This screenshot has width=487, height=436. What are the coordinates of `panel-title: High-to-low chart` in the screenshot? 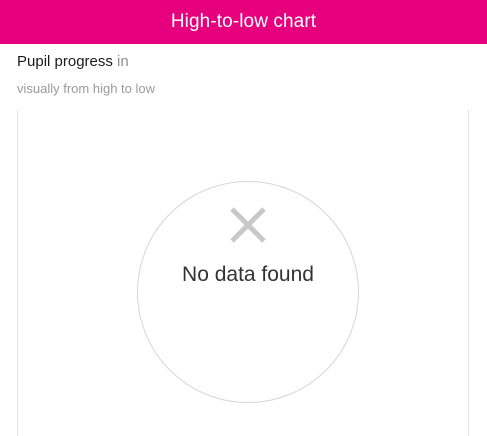 It's located at (243, 21).